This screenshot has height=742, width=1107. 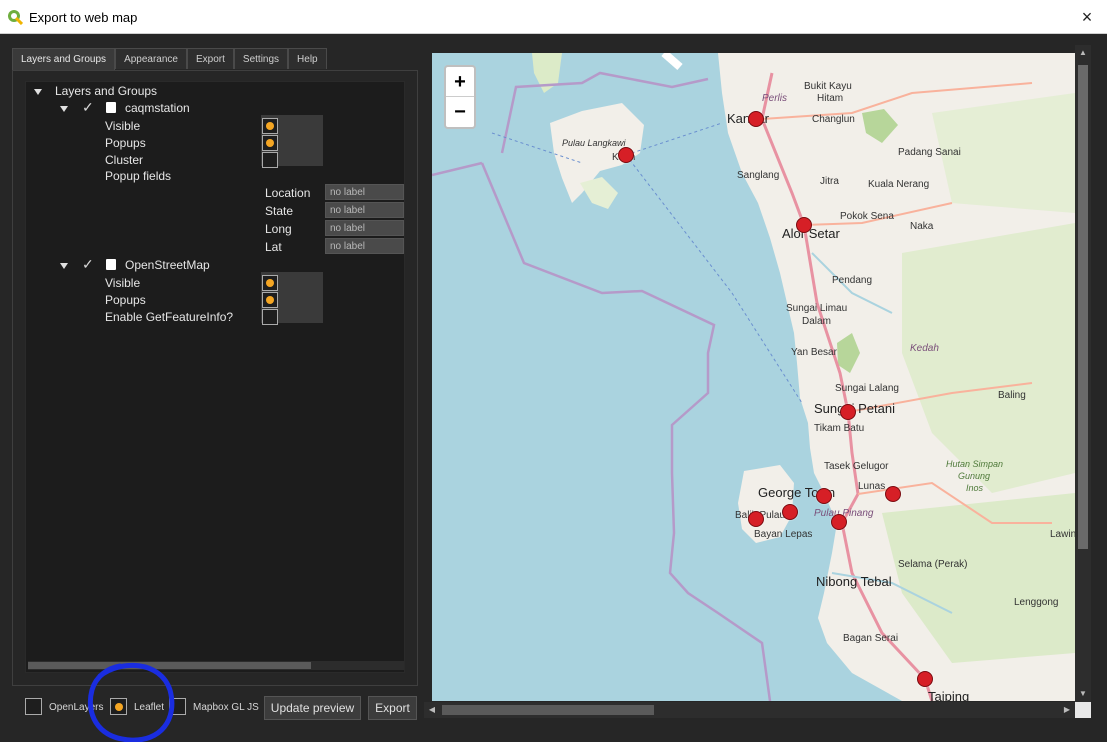 I want to click on leaflet-checkbox, so click(x=118, y=706).